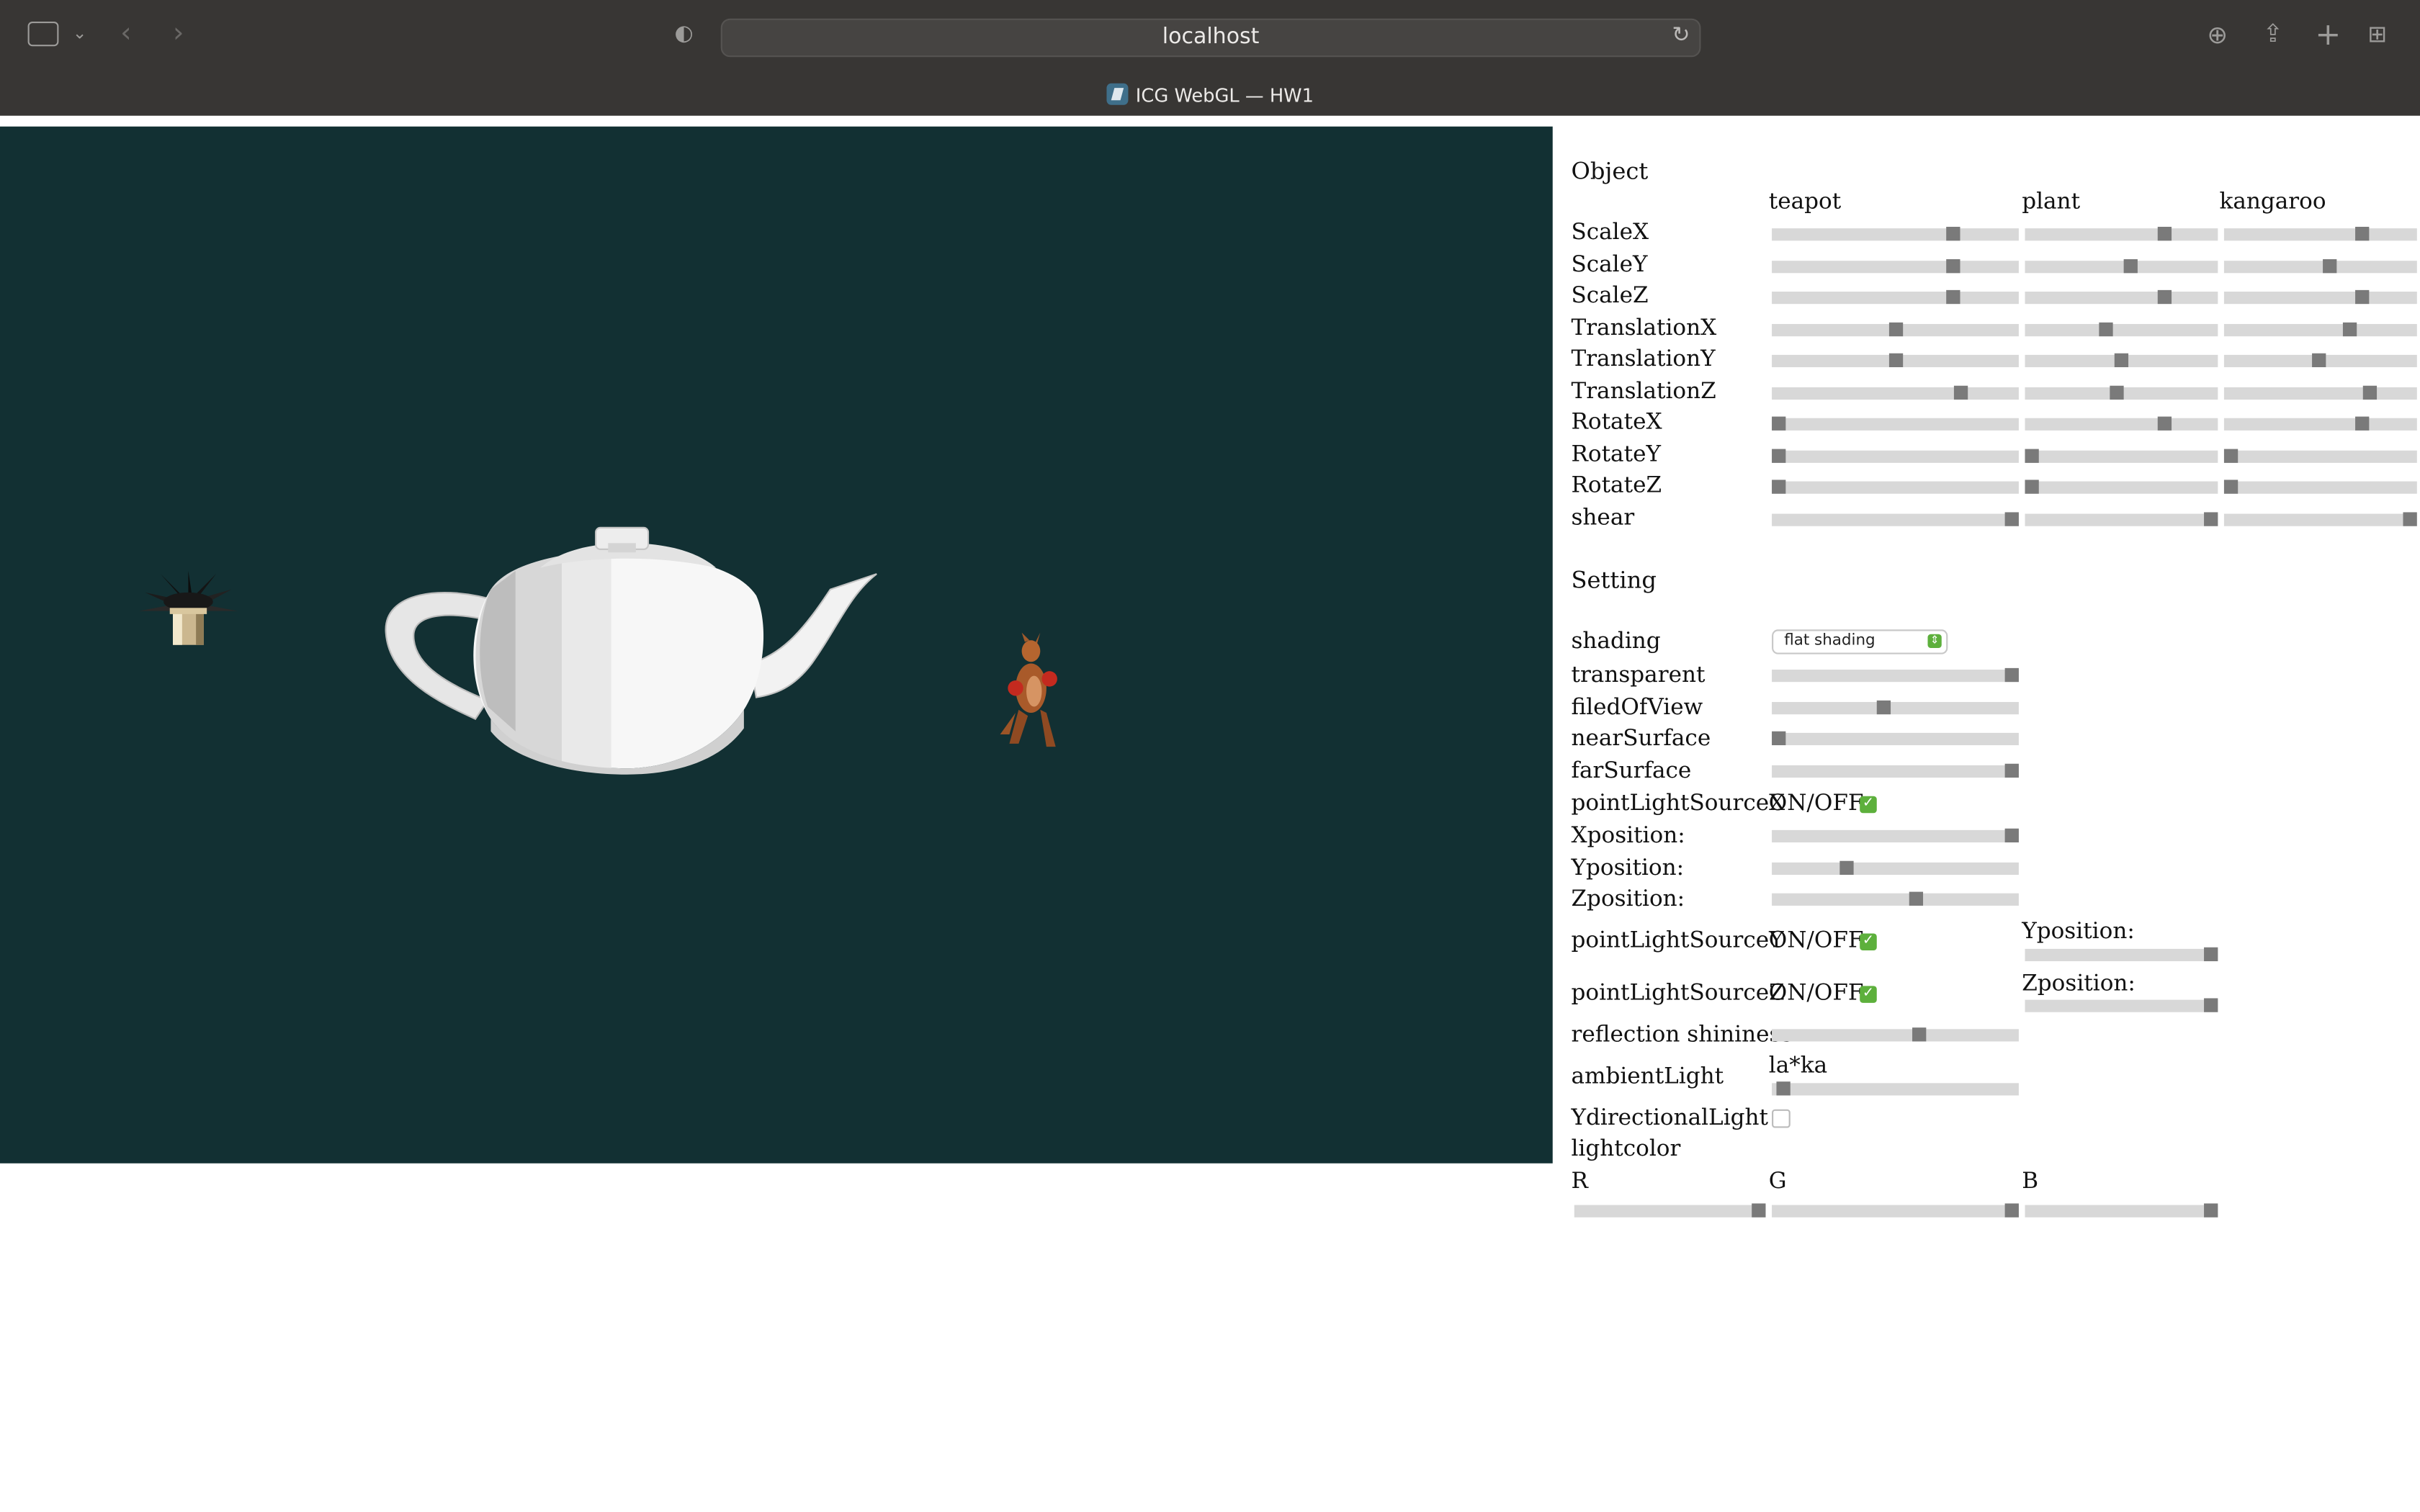 This screenshot has width=2420, height=1512. Describe the element at coordinates (1681, 35) in the screenshot. I see `reload-icon: ↻` at that location.